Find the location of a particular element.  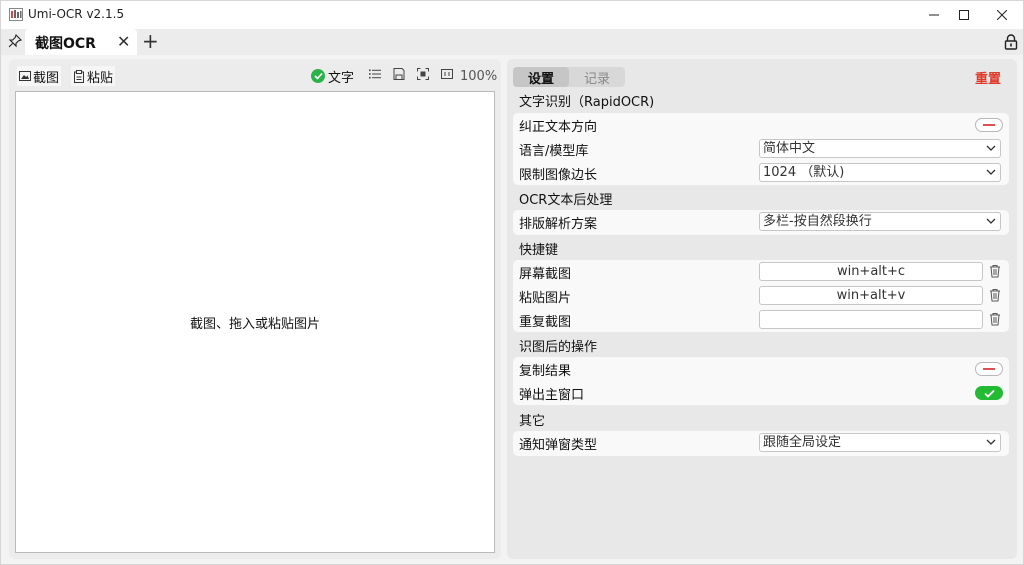

limit-label: 限制图像边长 is located at coordinates (558, 173).